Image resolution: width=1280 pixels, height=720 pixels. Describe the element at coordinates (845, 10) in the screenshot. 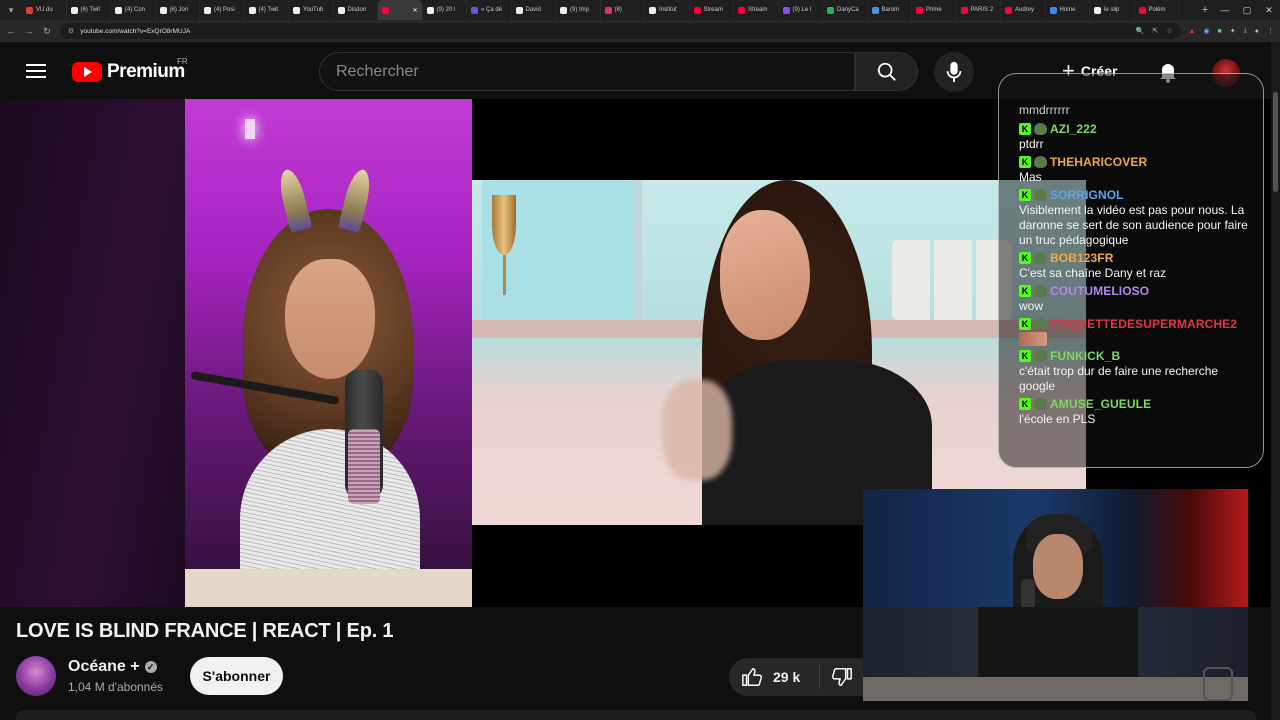

I see `browser-tab: DanyCa` at that location.